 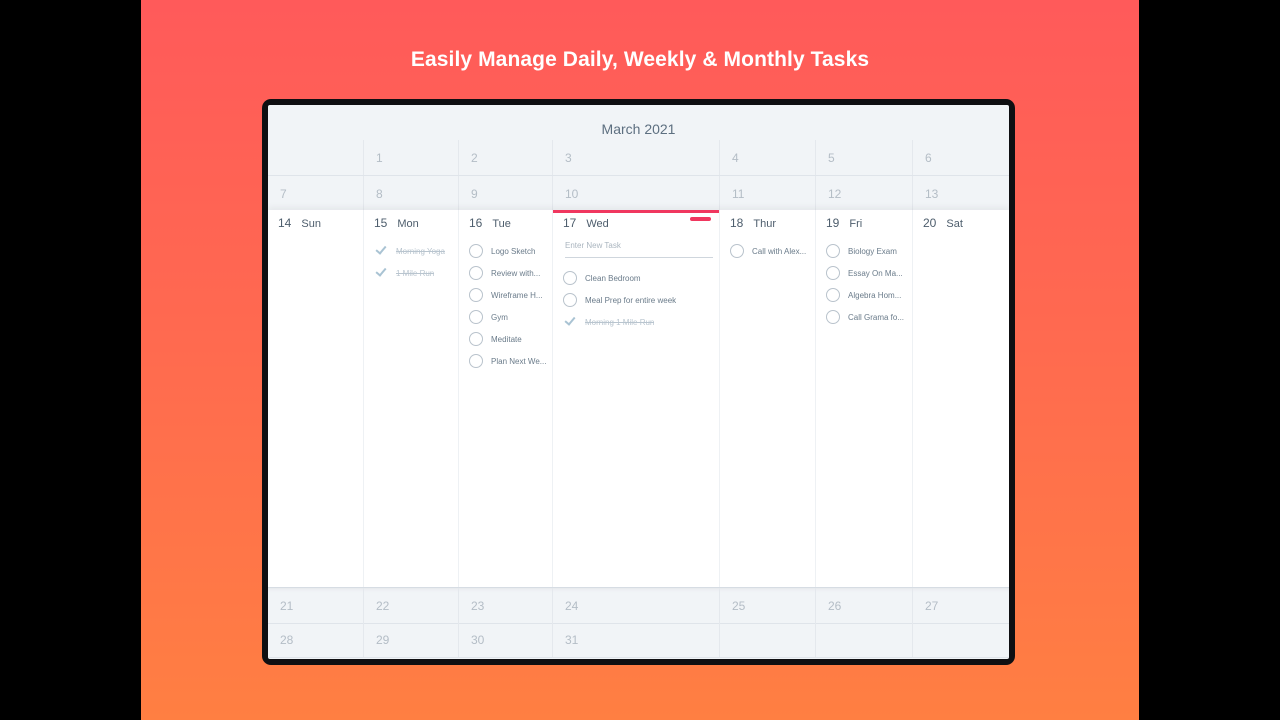 I want to click on day-header: 14 Sun, so click(x=299, y=223).